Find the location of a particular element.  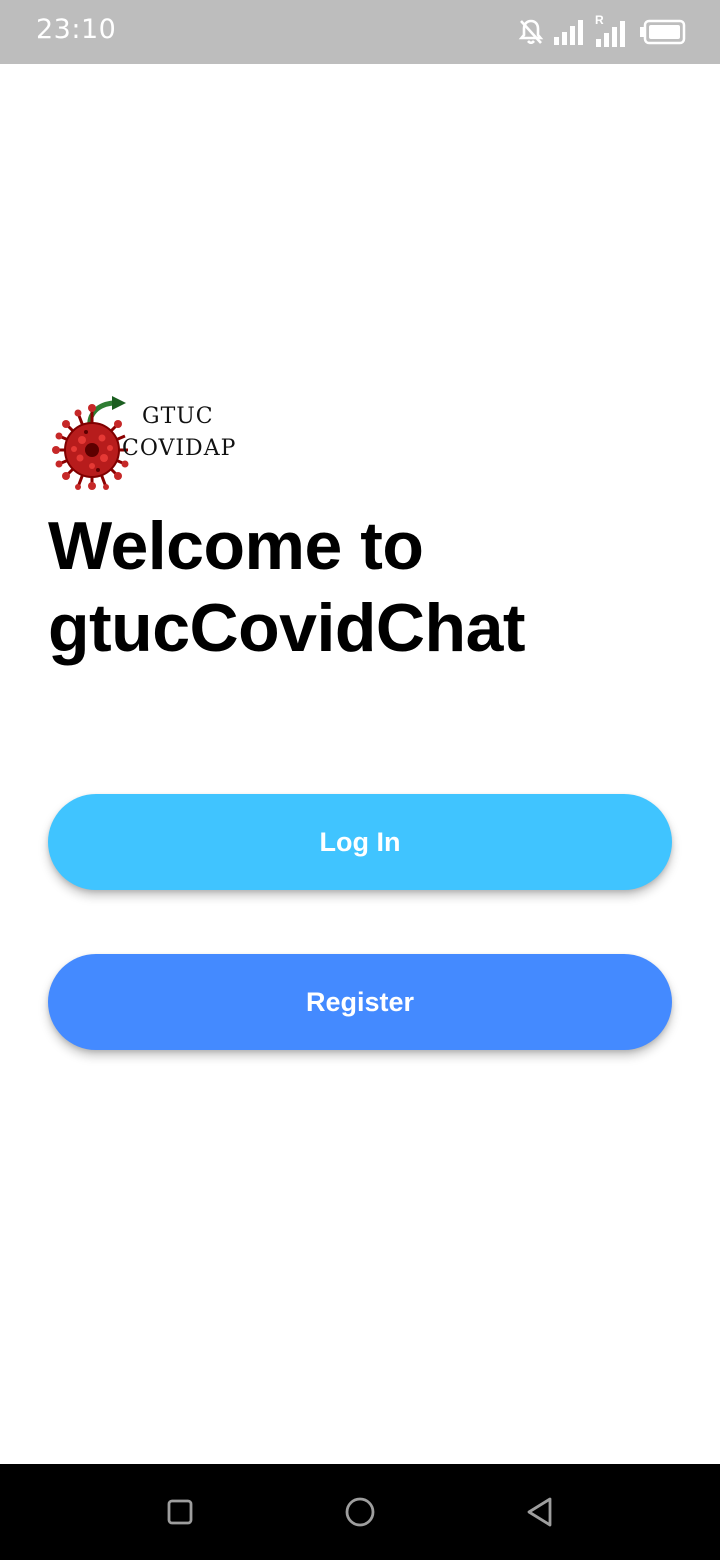

welcome-title-line1: Welcome to is located at coordinates (236, 546).